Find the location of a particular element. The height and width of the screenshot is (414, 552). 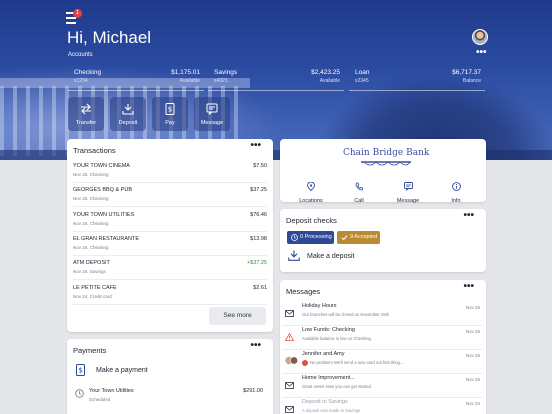

transaction-name: GEORGES BBQ & PUB is located at coordinates (102, 190).